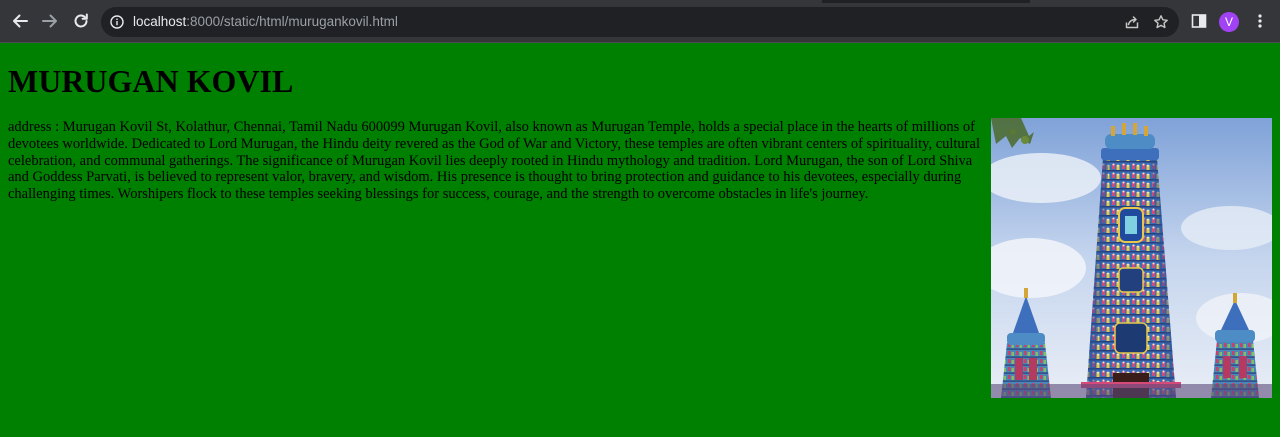 This screenshot has width=1280, height=437. I want to click on temple-gopuram-photo, so click(1131, 258).